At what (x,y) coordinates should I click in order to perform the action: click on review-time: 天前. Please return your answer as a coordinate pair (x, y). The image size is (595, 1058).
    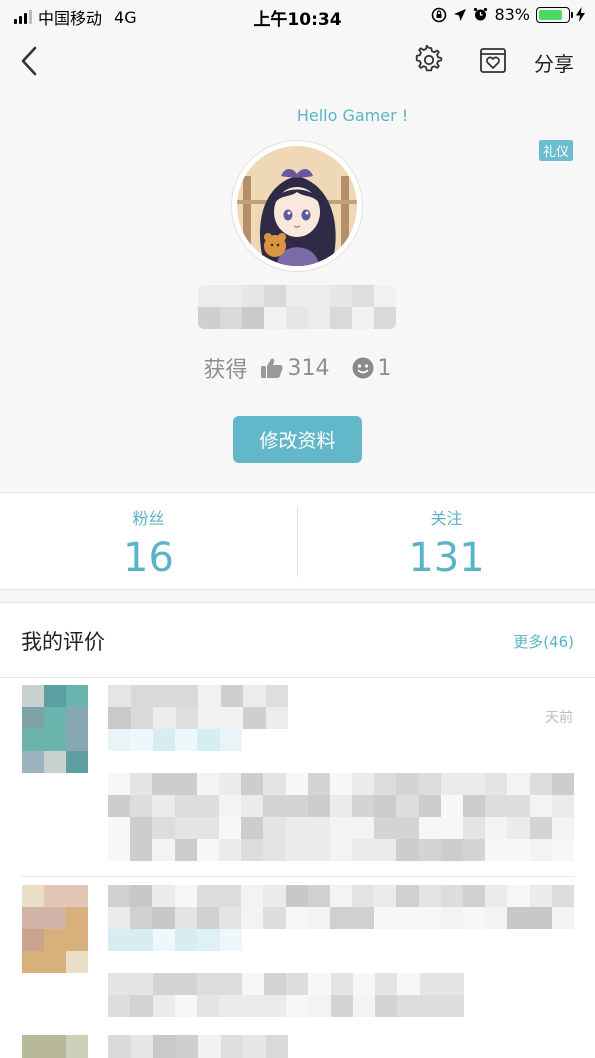
    Looking at the image, I should click on (559, 718).